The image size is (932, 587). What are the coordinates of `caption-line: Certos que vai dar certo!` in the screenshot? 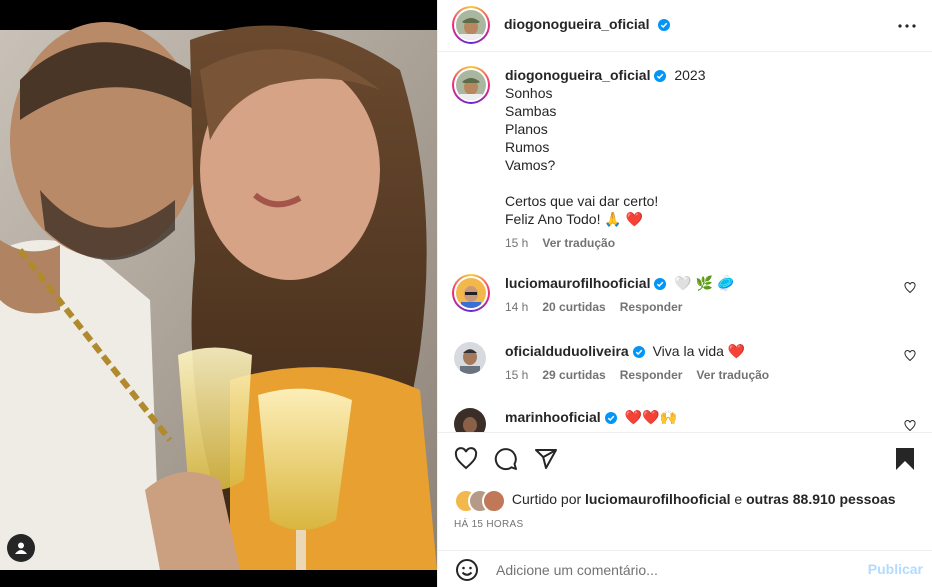 It's located at (582, 201).